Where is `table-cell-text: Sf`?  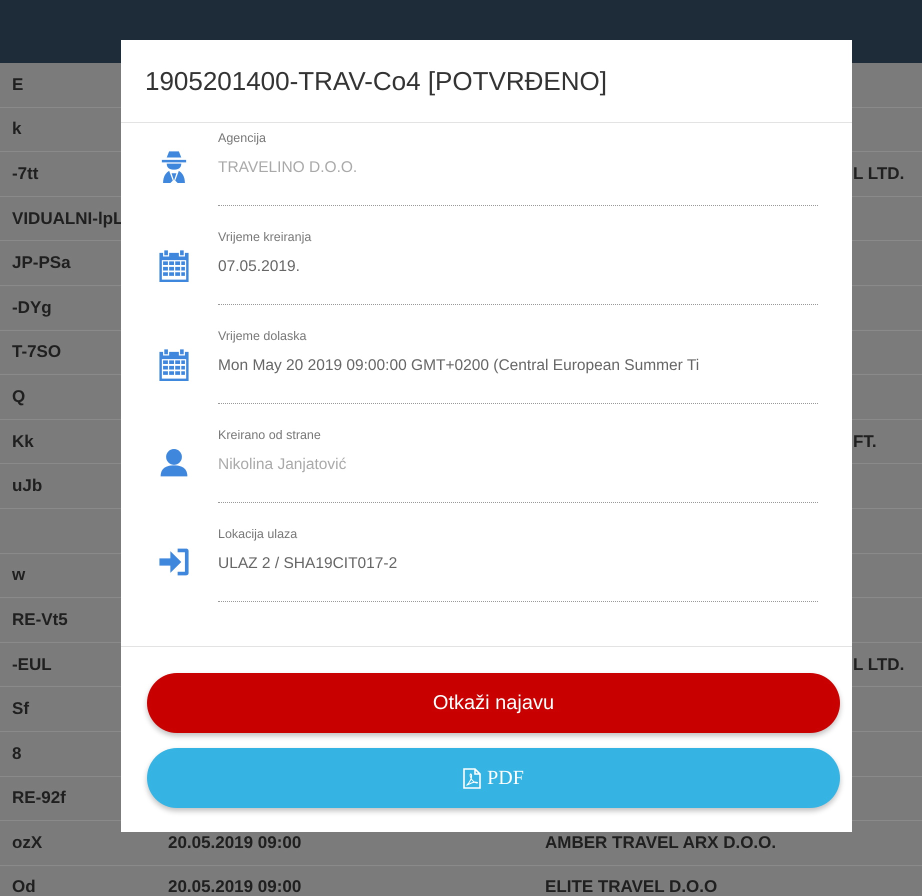 table-cell-text: Sf is located at coordinates (20, 709).